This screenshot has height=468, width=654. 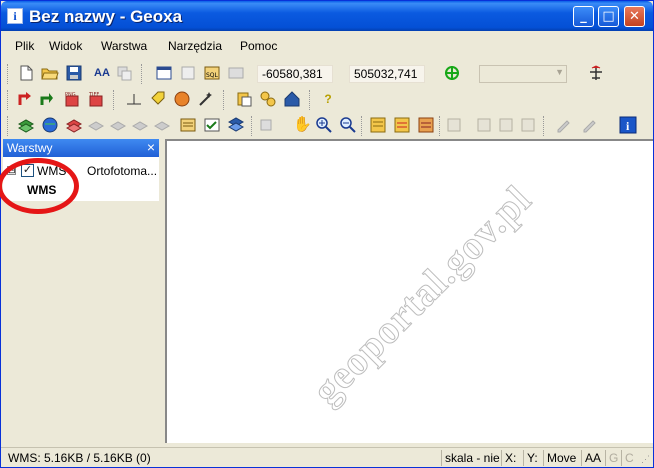 What do you see at coordinates (564, 125) in the screenshot?
I see `edit-disabled-icon` at bounding box center [564, 125].